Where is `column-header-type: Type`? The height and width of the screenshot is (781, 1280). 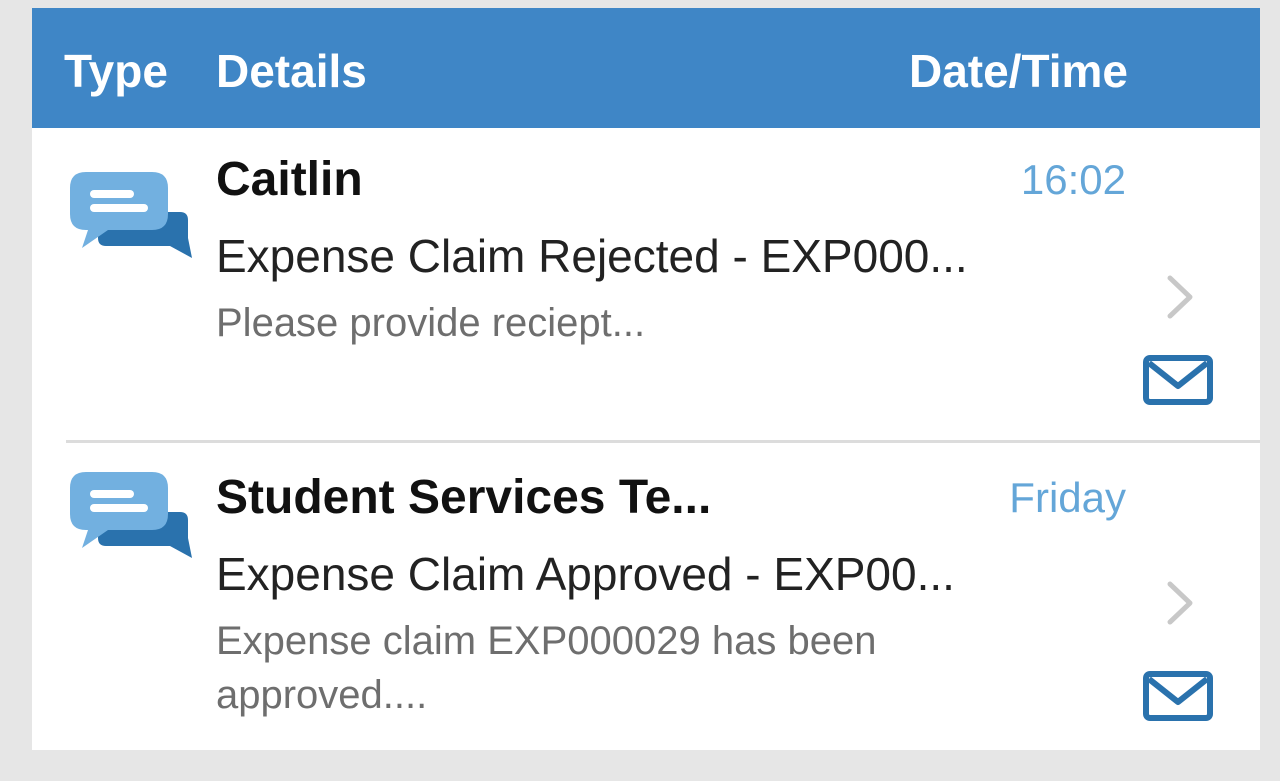
column-header-type: Type is located at coordinates (116, 71).